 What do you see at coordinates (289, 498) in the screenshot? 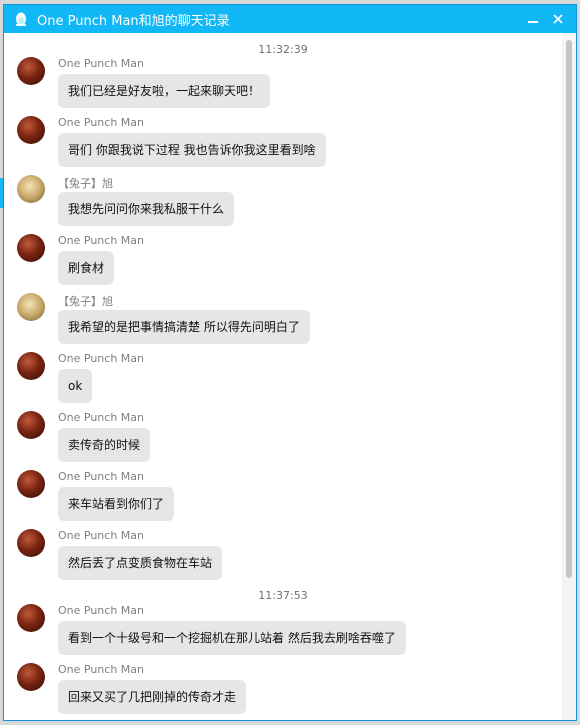
I see `list-item: One Punch Man 来车站看到你们了` at bounding box center [289, 498].